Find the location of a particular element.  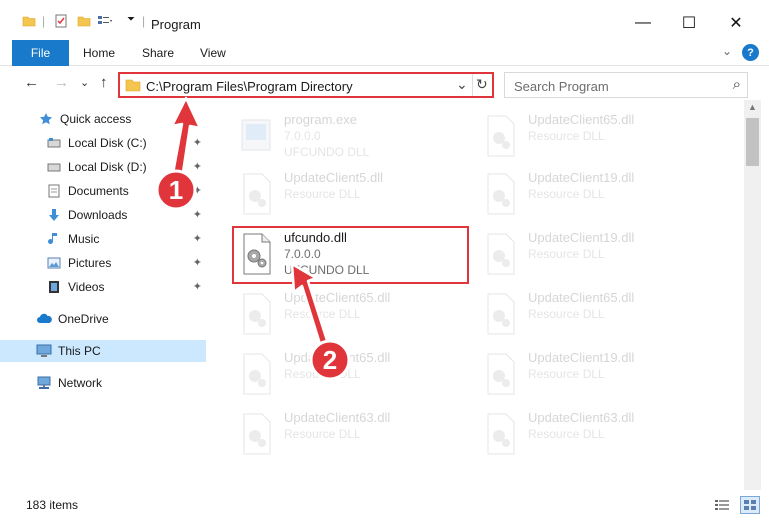

sidebar-item-network: Network is located at coordinates (103, 383).